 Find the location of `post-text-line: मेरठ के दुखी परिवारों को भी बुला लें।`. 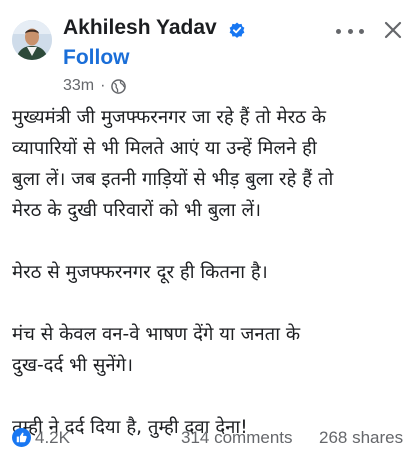

post-text-line: मेरठ के दुखी परिवारों को भी बुला लें। is located at coordinates (137, 210).